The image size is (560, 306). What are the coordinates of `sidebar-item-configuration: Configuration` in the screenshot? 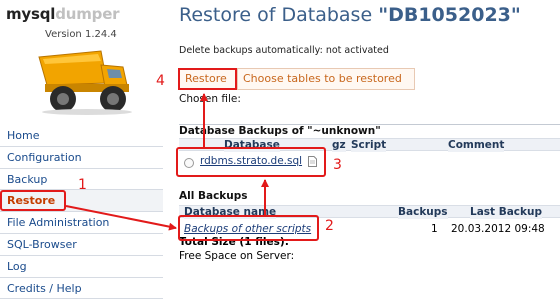 It's located at (81, 158).